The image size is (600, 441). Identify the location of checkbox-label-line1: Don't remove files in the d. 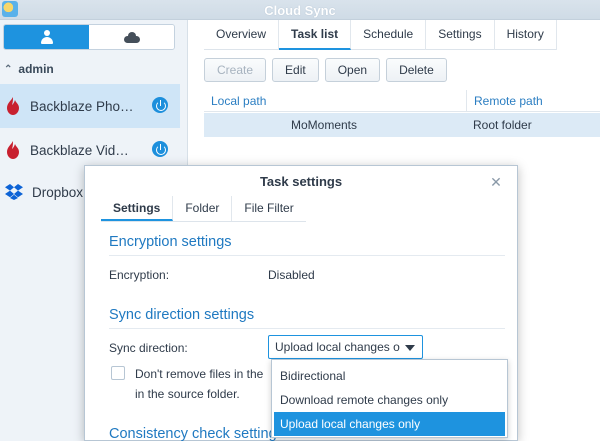
(201, 374).